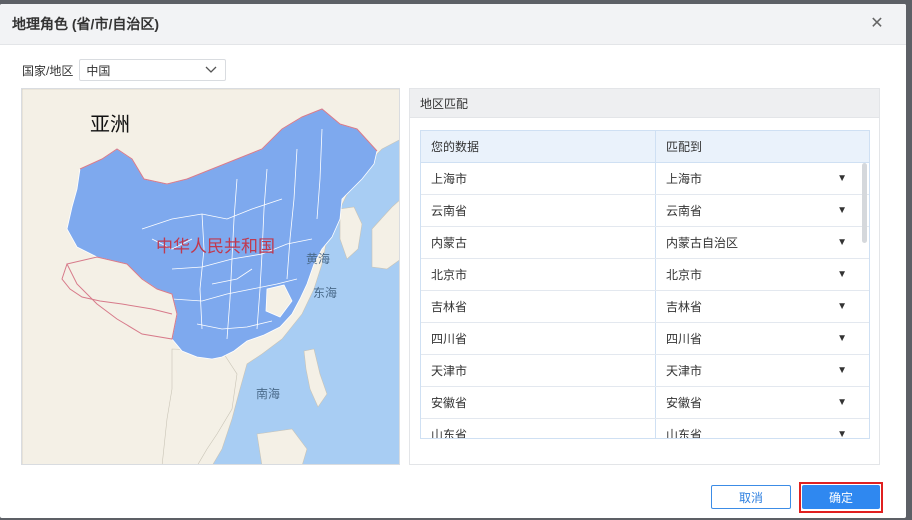  I want to click on row-match-dropdown: 内蒙古自治区 ▼, so click(757, 242).